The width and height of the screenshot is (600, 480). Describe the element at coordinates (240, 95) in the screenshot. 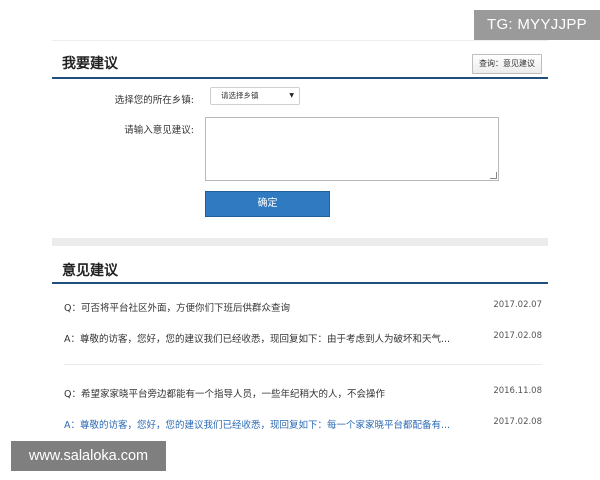

I see `town-select-value: 请选择乡镇` at that location.